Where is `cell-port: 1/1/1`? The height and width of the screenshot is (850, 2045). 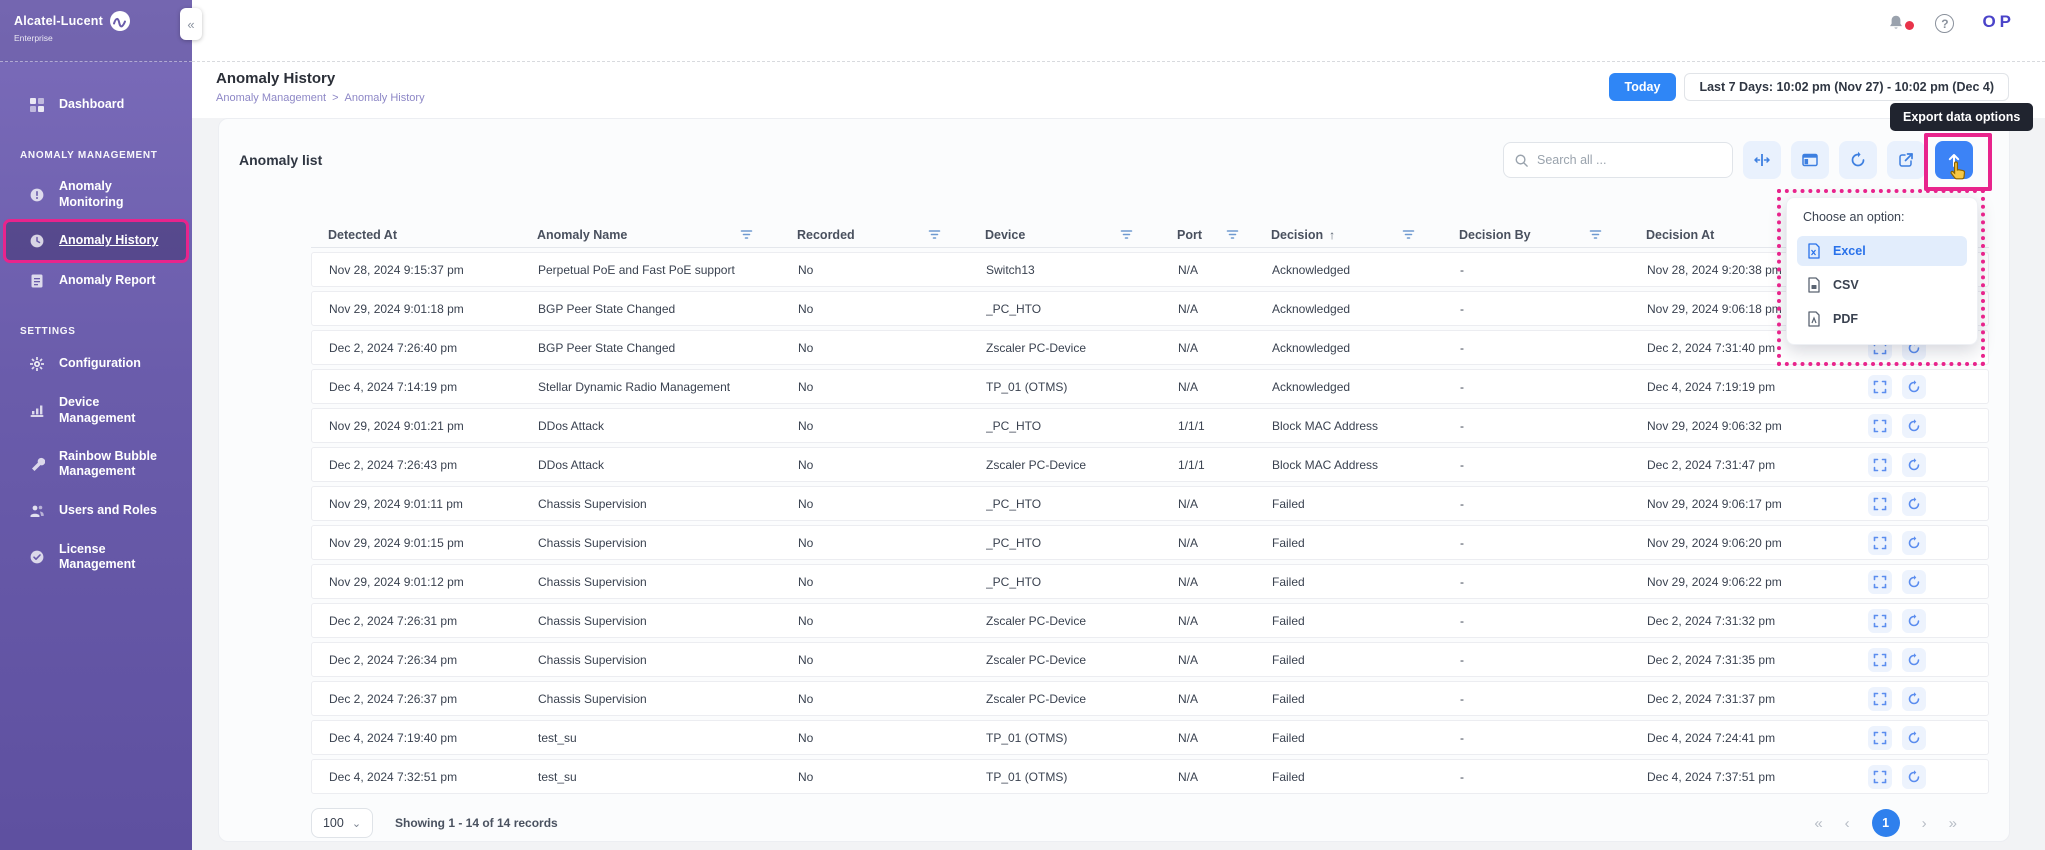 cell-port: 1/1/1 is located at coordinates (1191, 464).